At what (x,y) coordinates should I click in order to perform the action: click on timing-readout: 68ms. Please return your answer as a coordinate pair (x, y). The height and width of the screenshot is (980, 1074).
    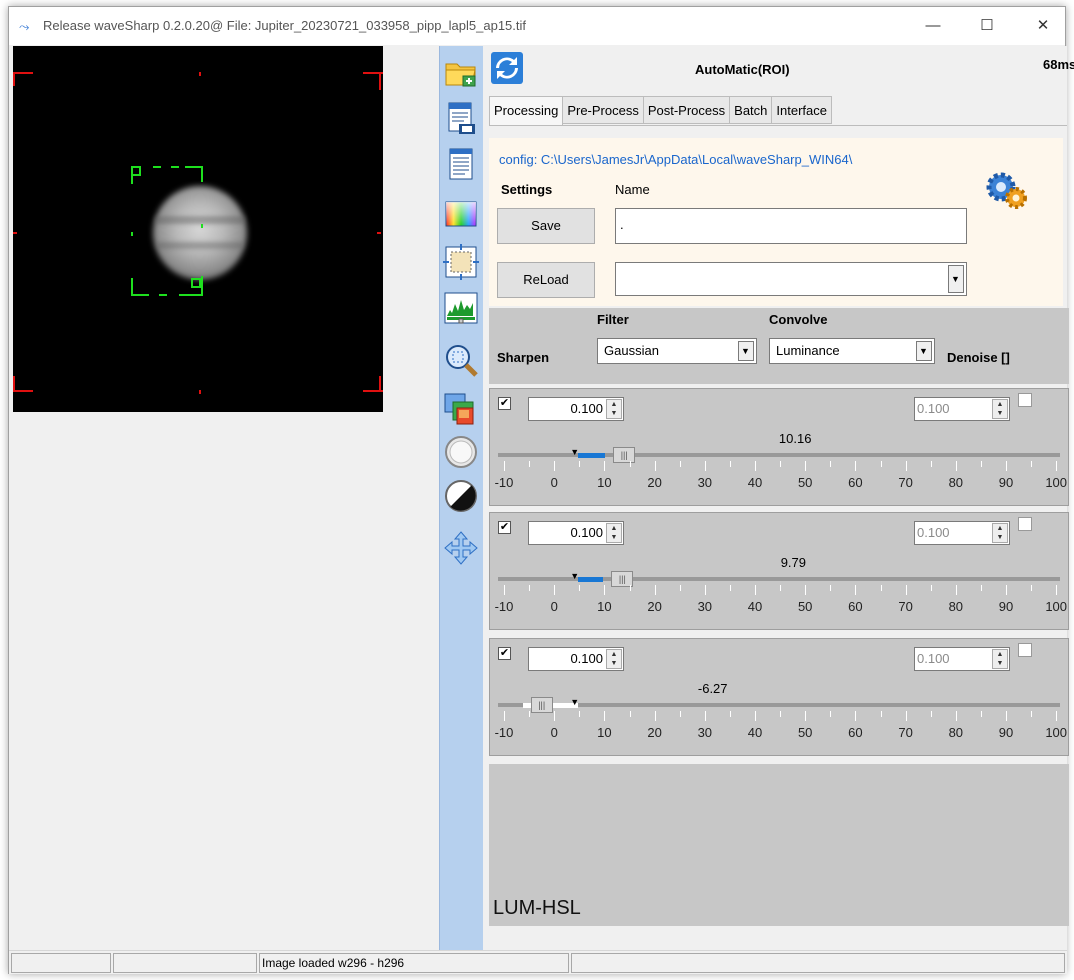
    Looking at the image, I should click on (1058, 64).